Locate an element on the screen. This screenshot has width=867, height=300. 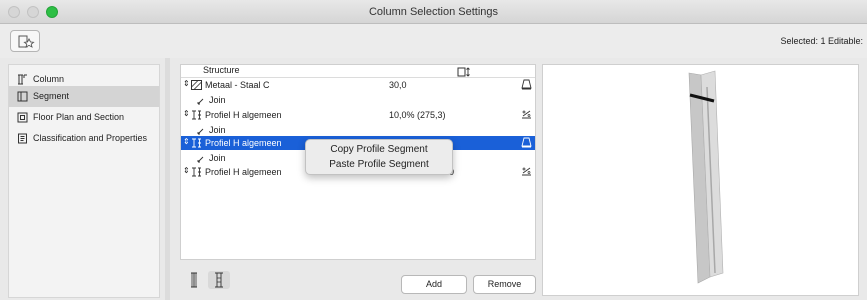
column-preview-graphic is located at coordinates (706, 177).